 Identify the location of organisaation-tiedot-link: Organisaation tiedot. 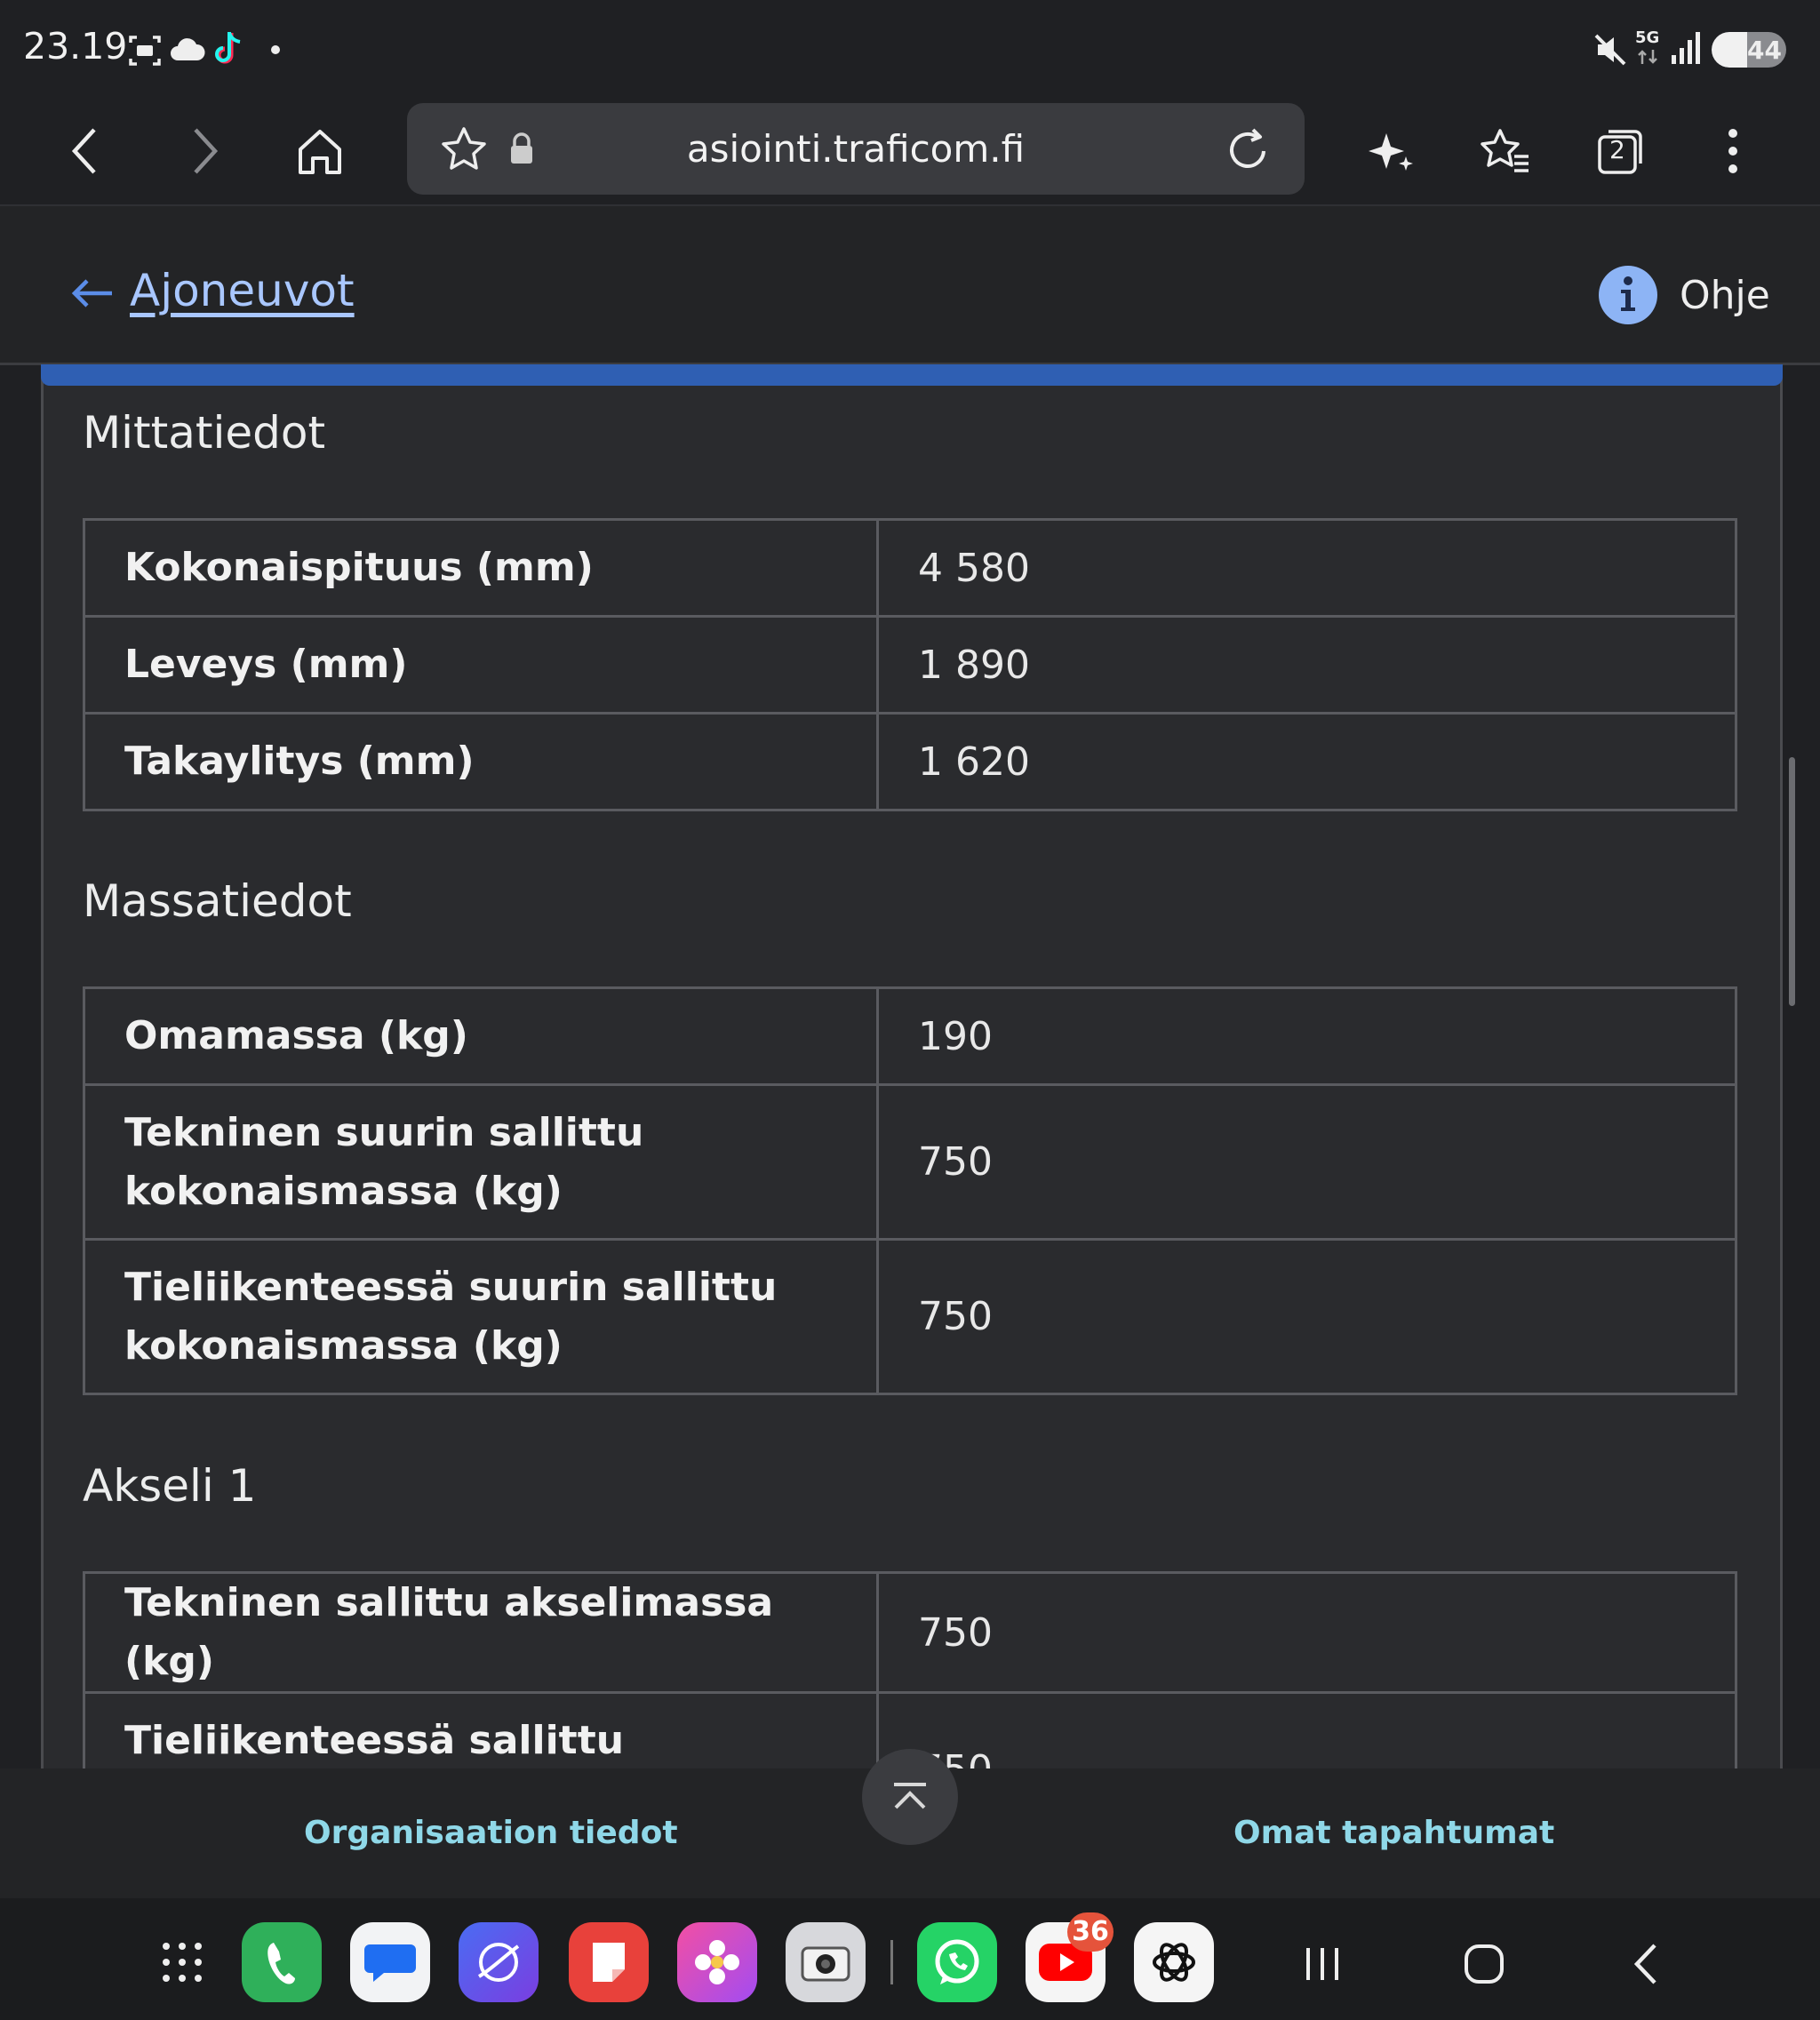
(491, 1833).